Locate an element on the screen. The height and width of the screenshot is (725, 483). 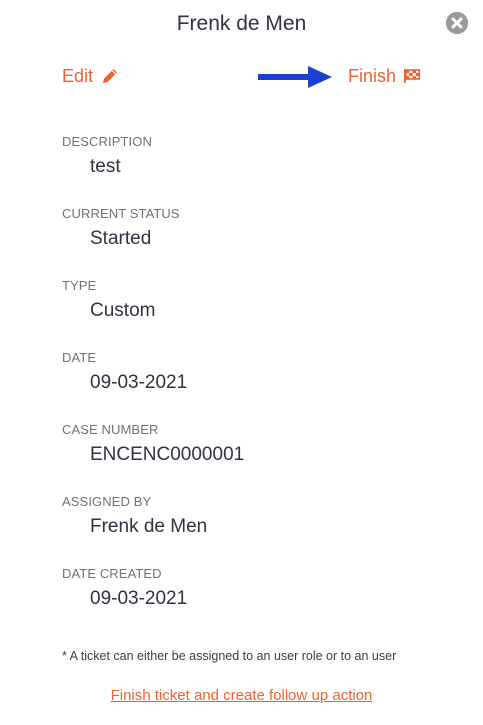
field-date: DATE 09-03-2021 is located at coordinates (124, 372).